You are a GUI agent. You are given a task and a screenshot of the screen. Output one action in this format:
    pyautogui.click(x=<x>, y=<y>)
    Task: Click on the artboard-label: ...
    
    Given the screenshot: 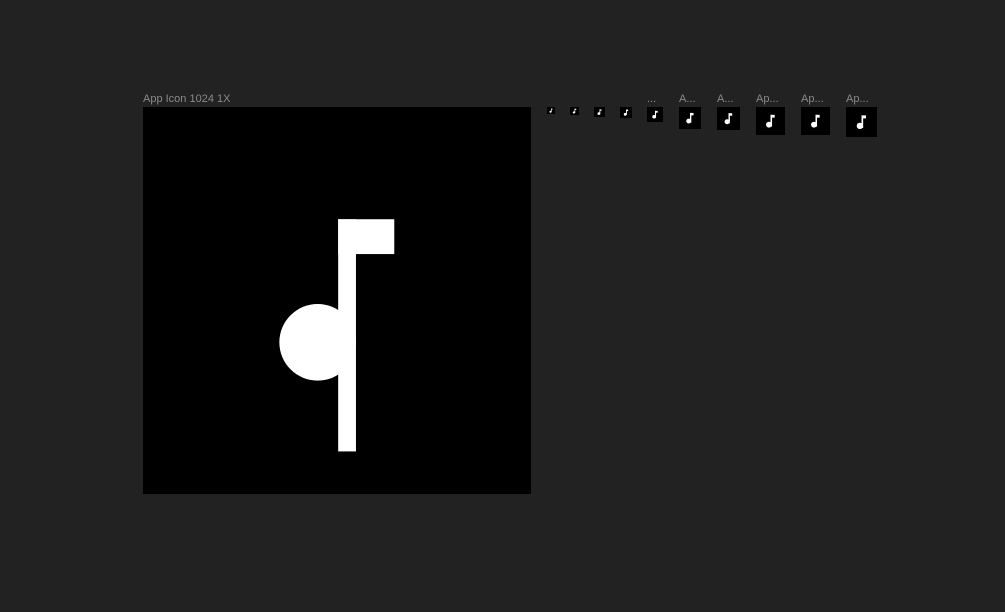 What is the action you would take?
    pyautogui.click(x=655, y=99)
    